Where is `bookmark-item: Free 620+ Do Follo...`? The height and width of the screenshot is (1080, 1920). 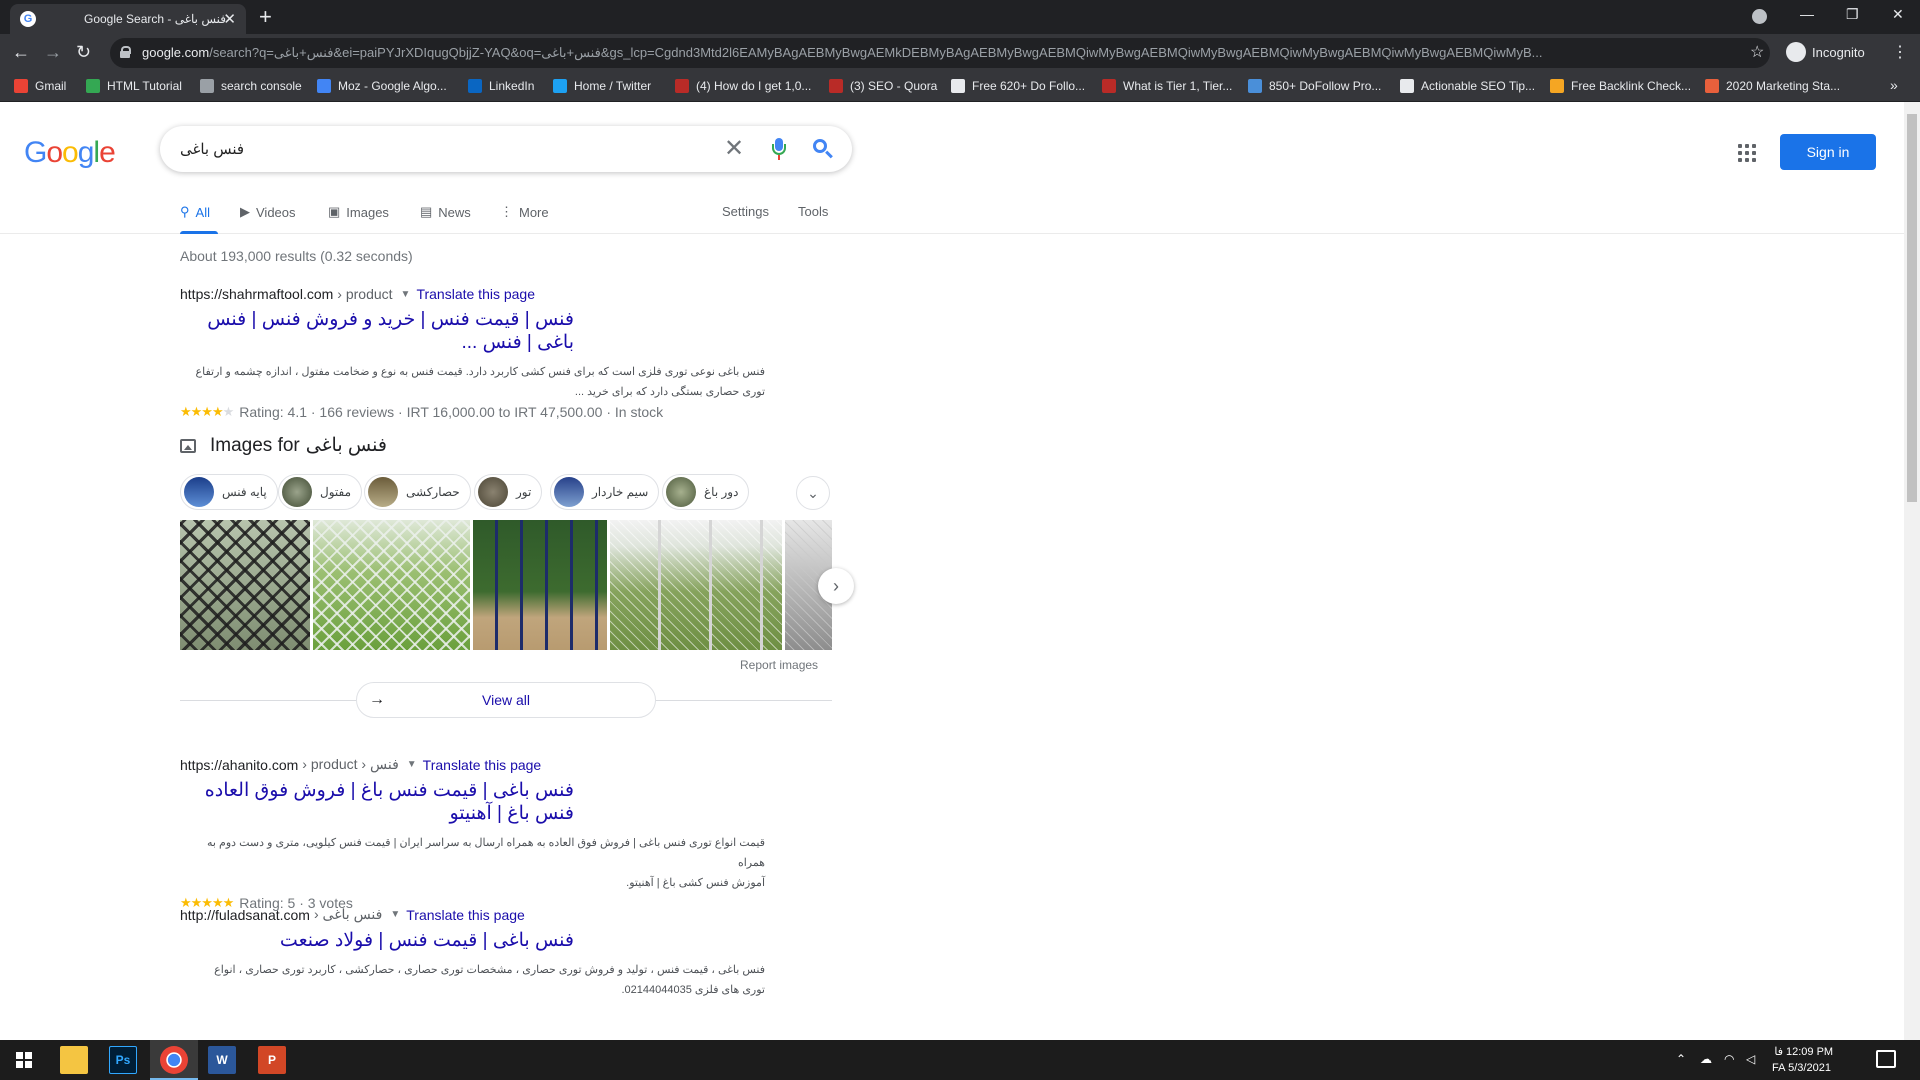
bookmark-item: Free 620+ Do Follo... is located at coordinates (1018, 86).